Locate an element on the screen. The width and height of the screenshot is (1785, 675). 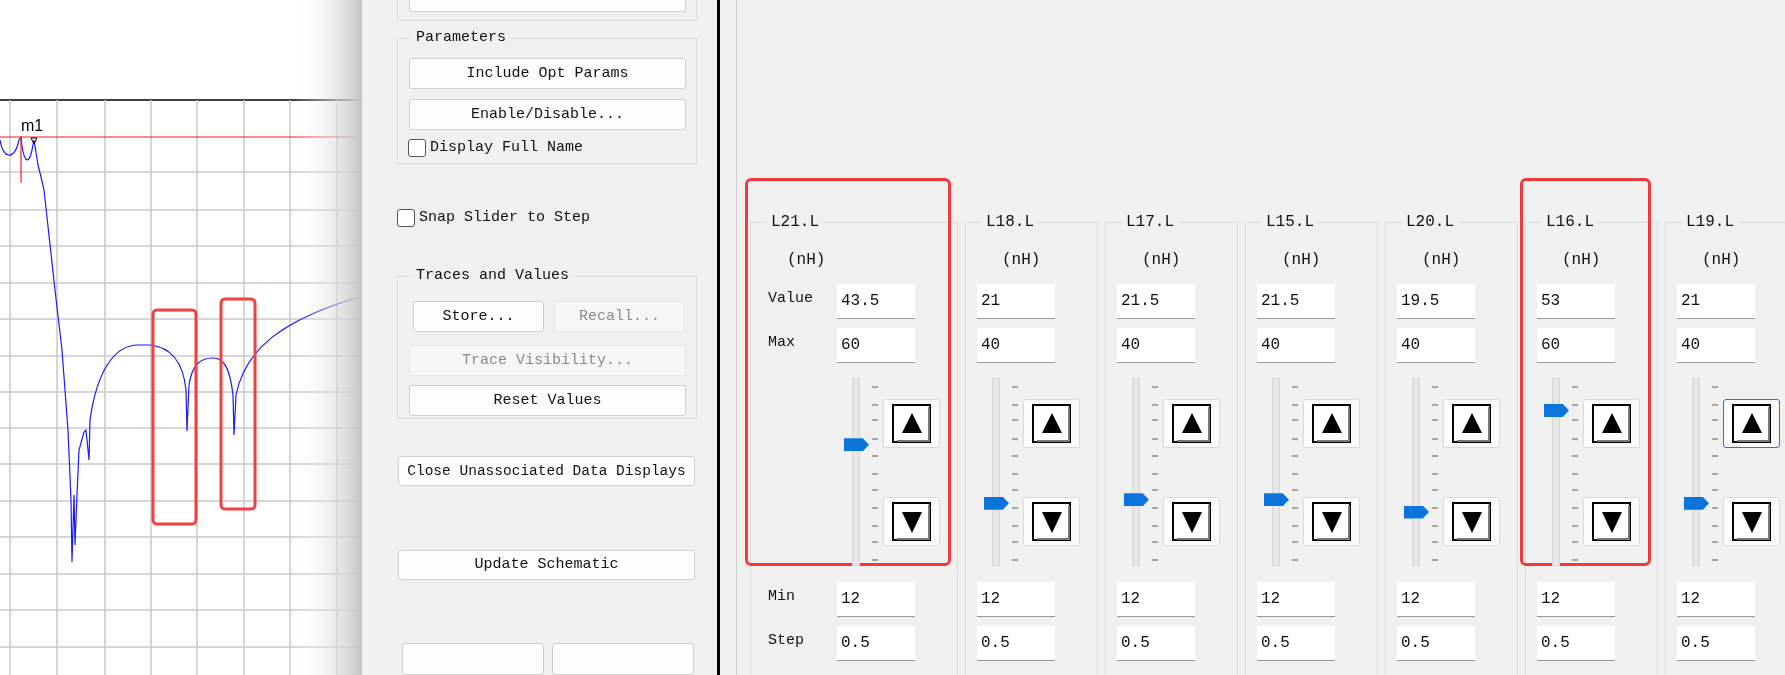
close-unassociated-button: Close Unassociated Data Displays is located at coordinates (546, 470).